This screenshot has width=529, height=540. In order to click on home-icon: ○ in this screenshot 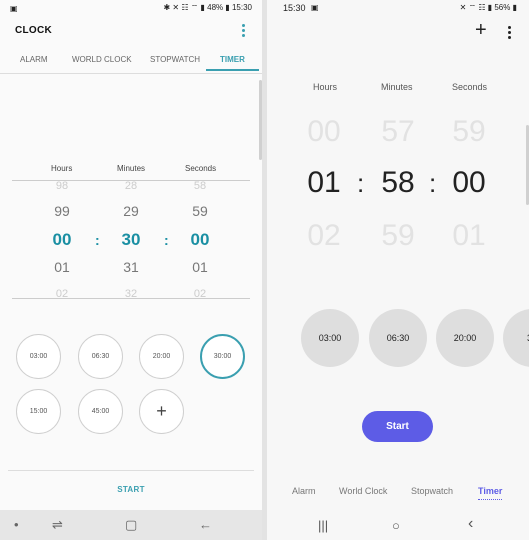, I will do `click(396, 525)`.